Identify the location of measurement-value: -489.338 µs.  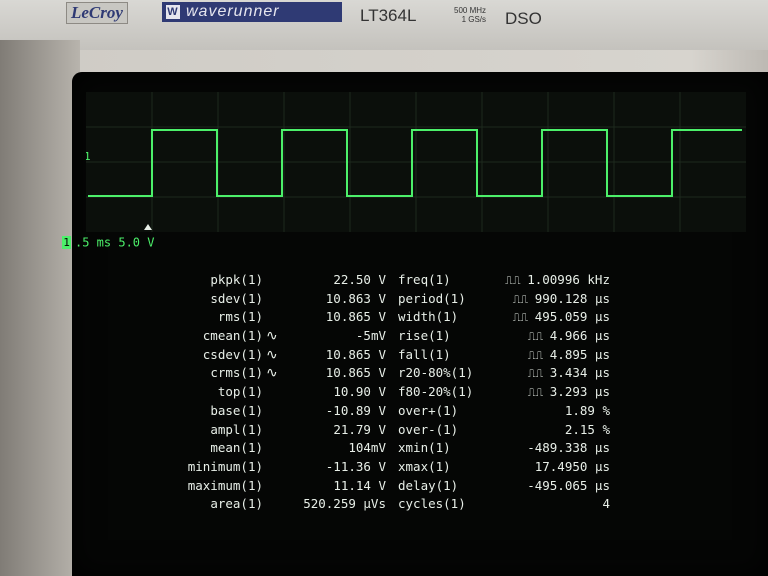
(548, 448).